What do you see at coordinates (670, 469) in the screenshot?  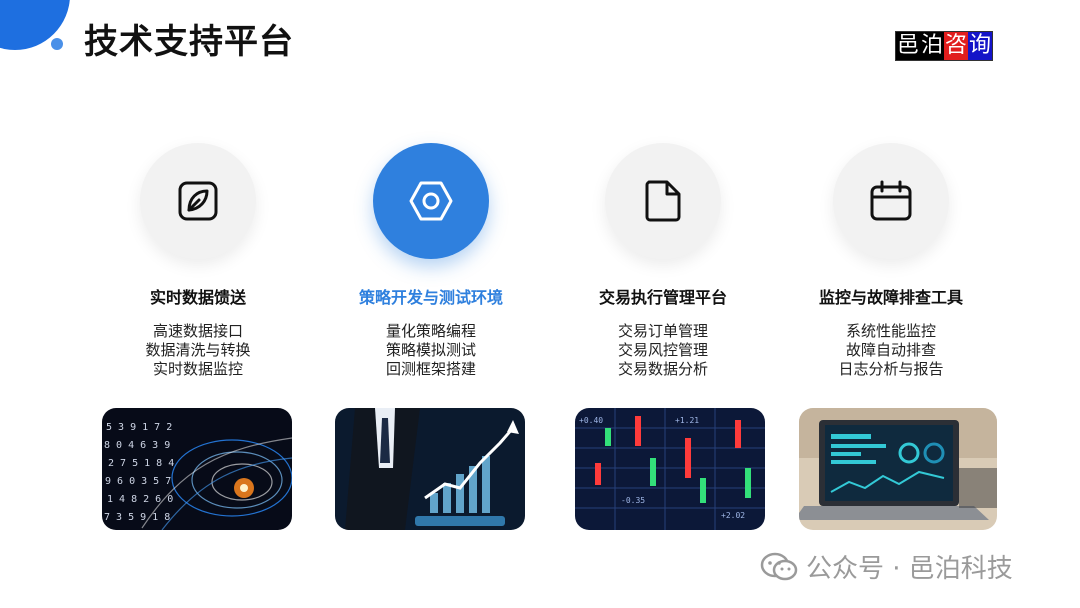 I see `stock-ticker-board-image: +0.40 +1.21 -0.35 +2.02` at bounding box center [670, 469].